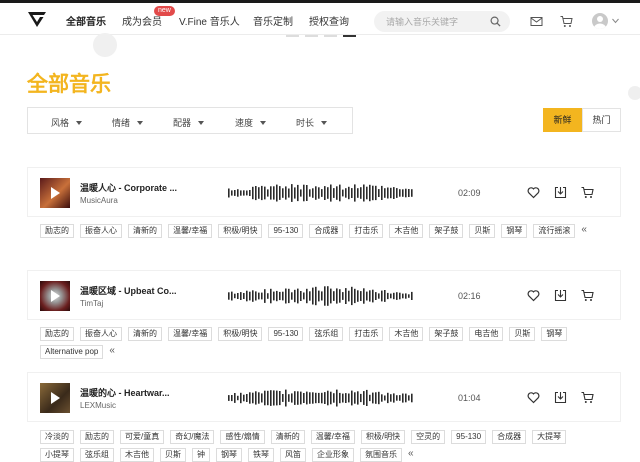 This screenshot has height=462, width=640. I want to click on nav-item-all-music: 全部音乐, so click(86, 20).